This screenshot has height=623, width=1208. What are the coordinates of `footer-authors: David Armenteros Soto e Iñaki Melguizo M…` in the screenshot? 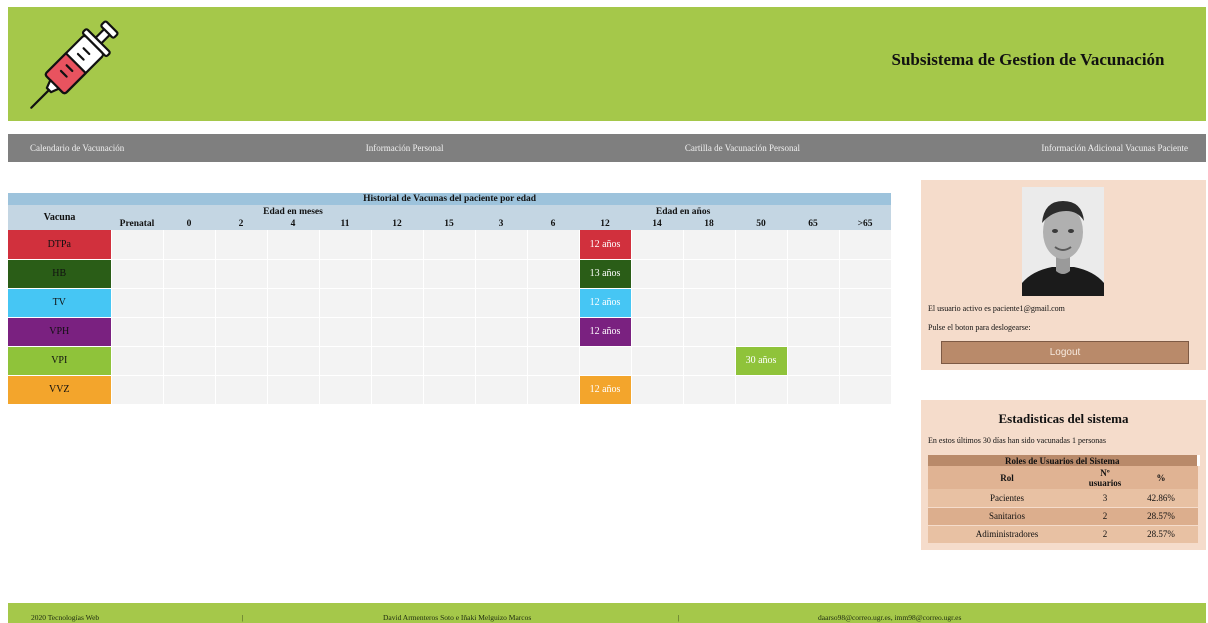 It's located at (457, 617).